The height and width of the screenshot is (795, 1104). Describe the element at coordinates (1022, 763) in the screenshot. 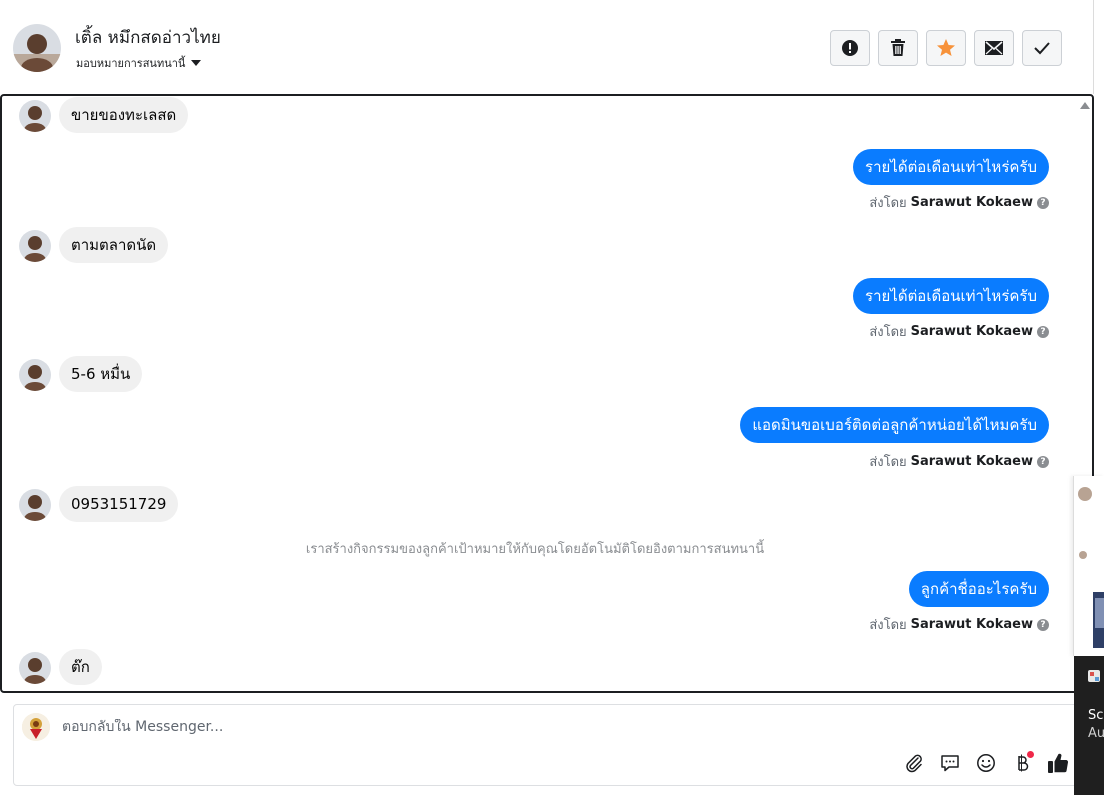

I see `payment-button` at that location.